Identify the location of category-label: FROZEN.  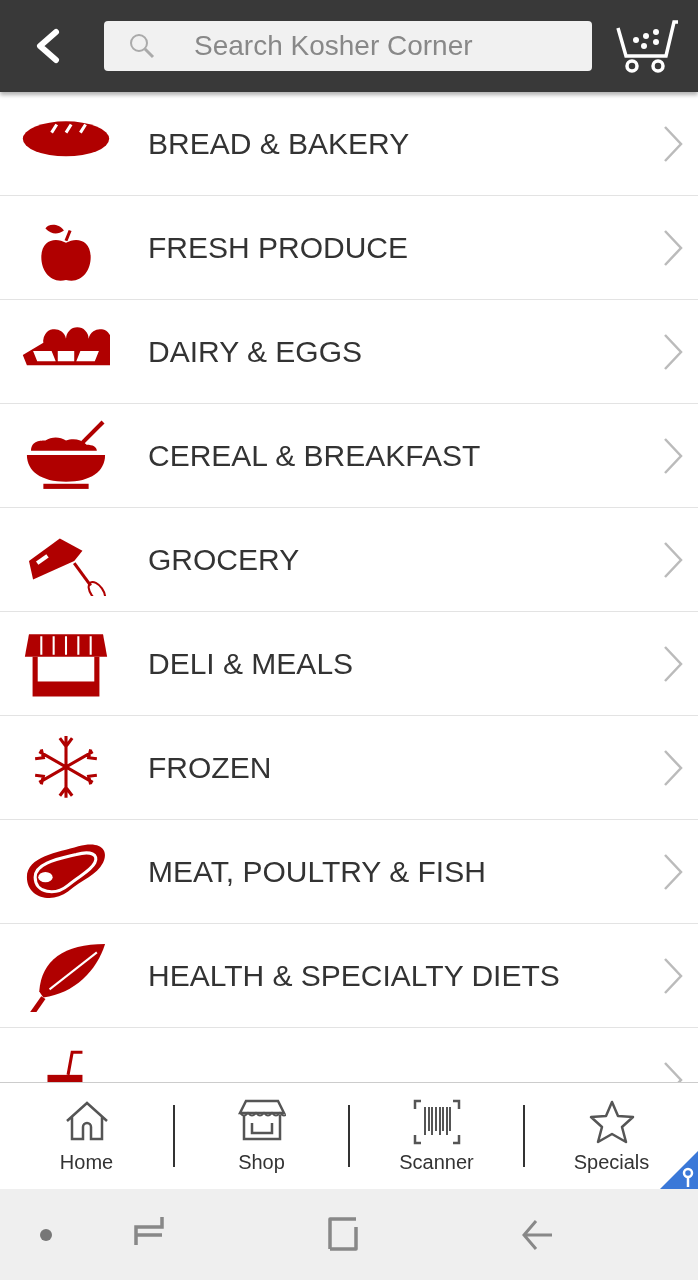
(210, 767).